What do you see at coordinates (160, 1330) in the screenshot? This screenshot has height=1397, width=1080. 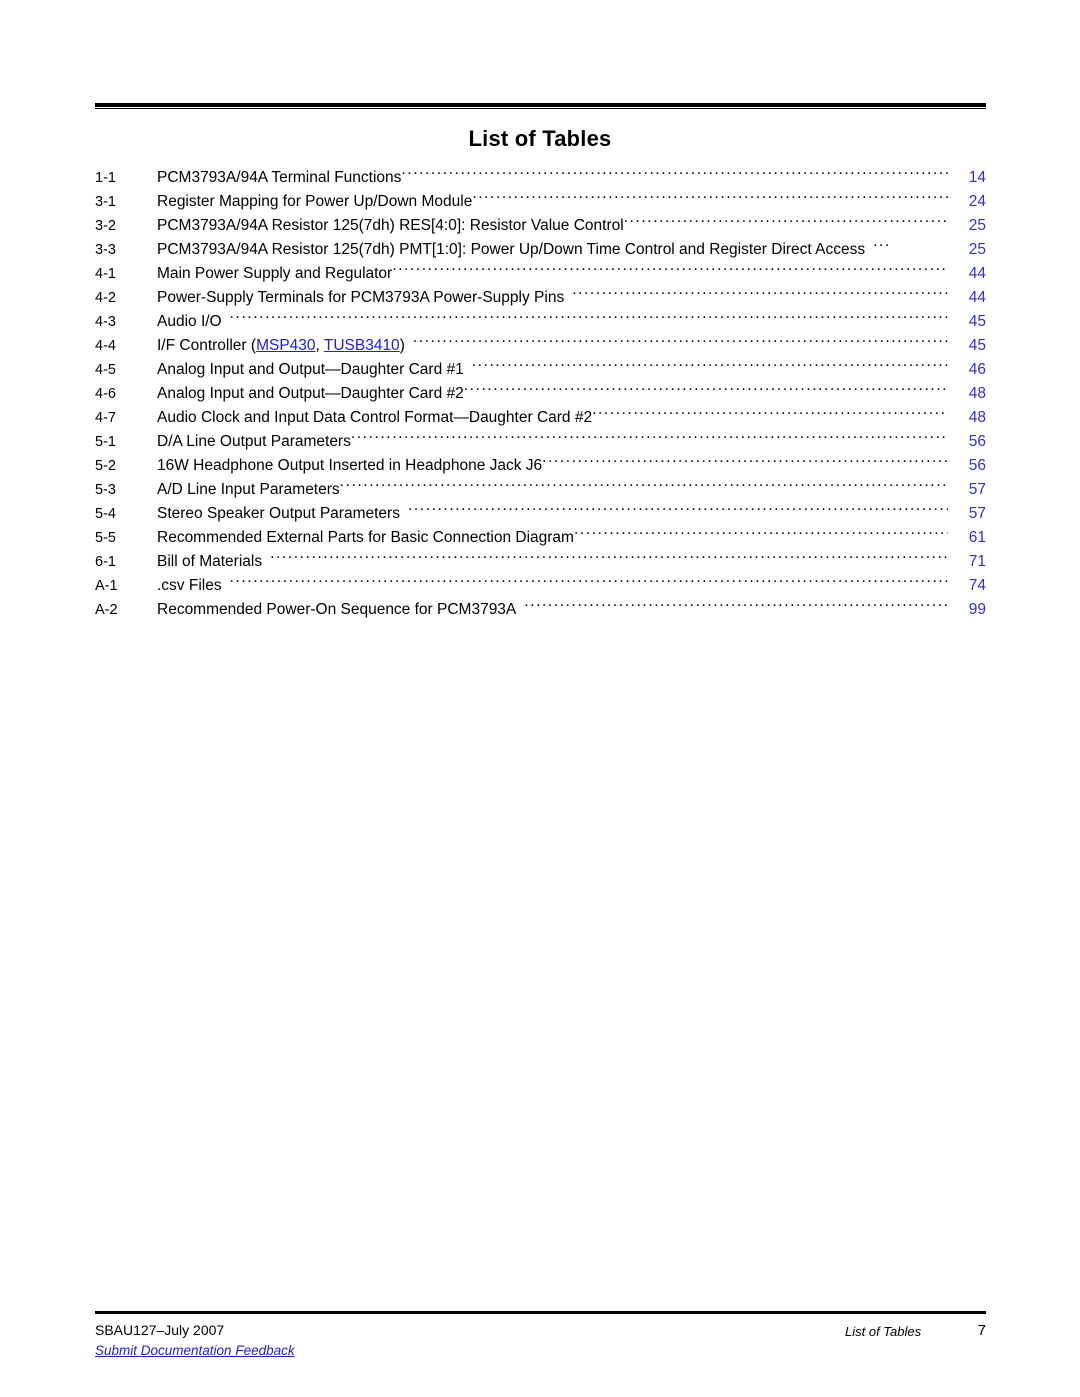 I see `footer-document-id: SBAU127–July 2007` at bounding box center [160, 1330].